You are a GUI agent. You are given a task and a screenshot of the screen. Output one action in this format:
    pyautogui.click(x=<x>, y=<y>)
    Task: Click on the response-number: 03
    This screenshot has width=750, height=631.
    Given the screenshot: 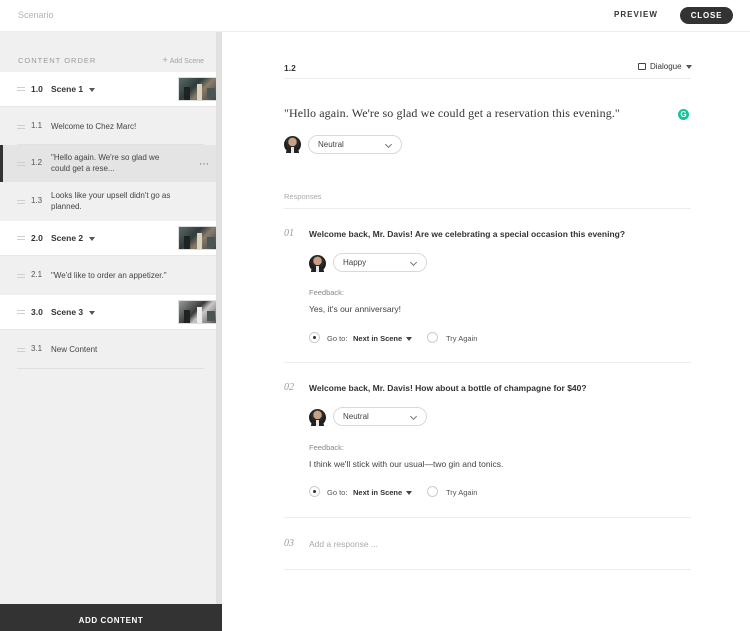 What is the action you would take?
    pyautogui.click(x=289, y=543)
    